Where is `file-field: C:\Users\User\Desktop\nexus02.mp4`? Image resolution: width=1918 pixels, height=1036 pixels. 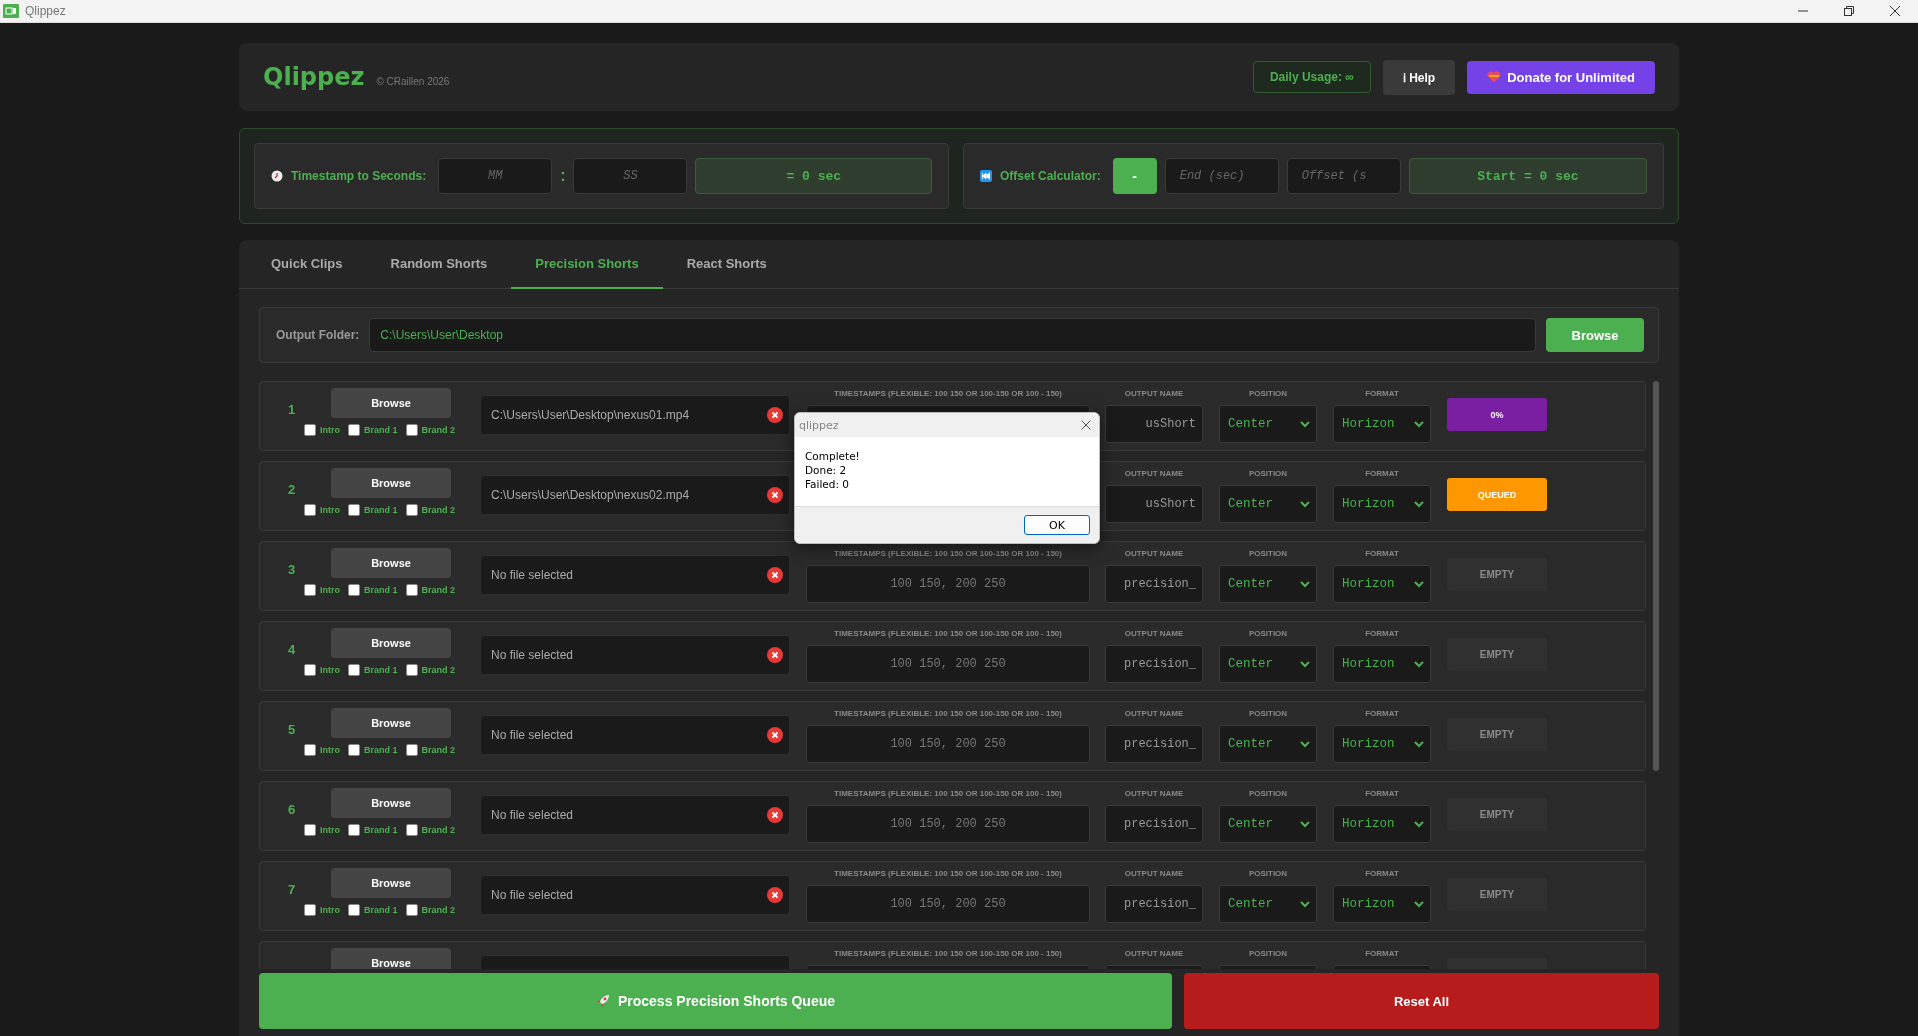 file-field: C:\Users\User\Desktop\nexus02.mp4 is located at coordinates (635, 495).